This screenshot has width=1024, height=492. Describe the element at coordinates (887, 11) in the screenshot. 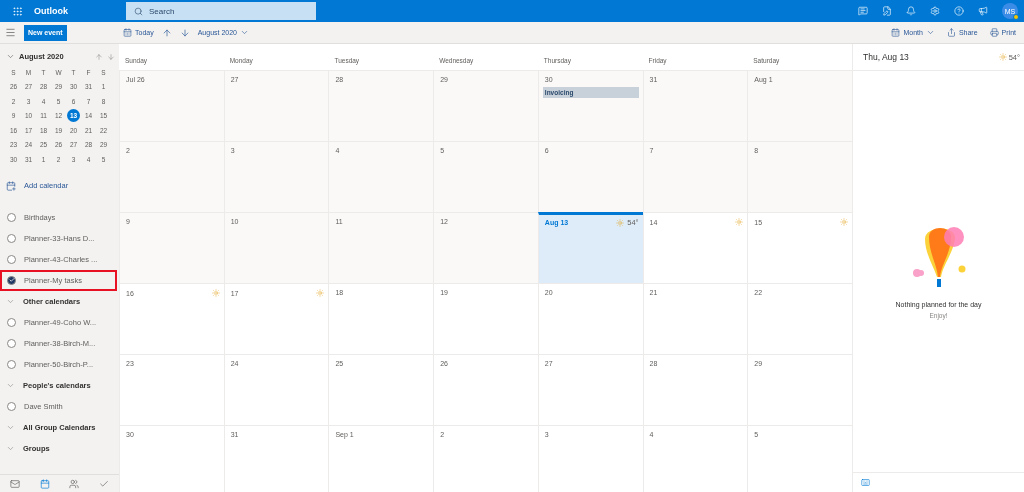

I see `note-icon` at that location.